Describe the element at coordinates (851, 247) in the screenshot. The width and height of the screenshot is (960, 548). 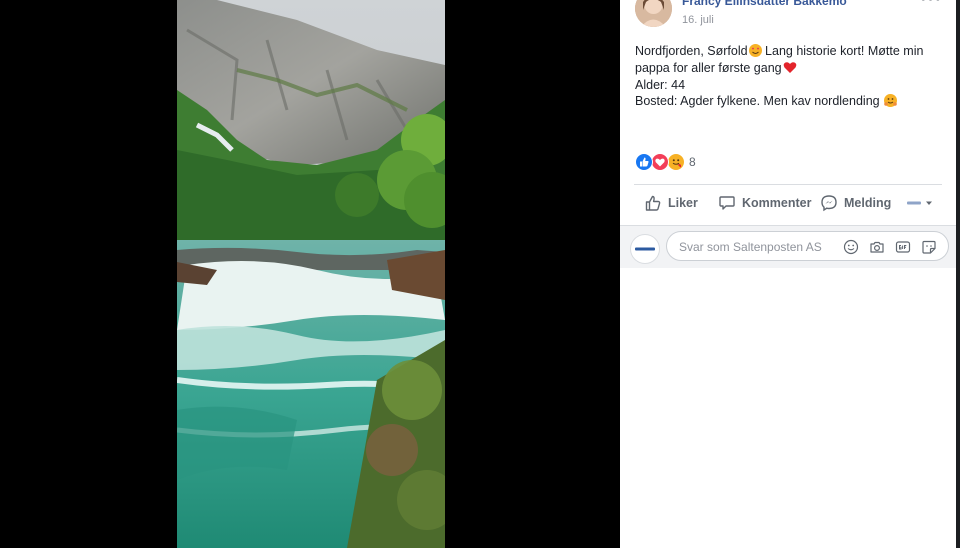
I see `emoji-icon` at that location.